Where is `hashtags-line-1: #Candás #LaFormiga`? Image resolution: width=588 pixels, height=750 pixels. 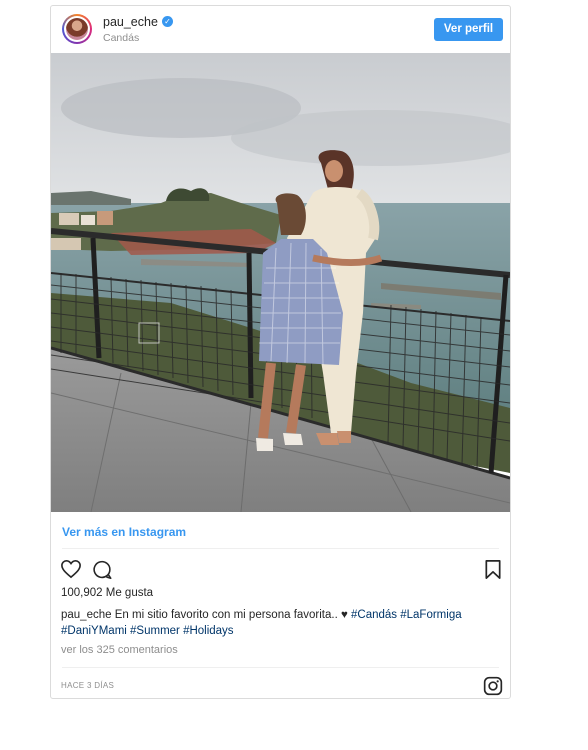
hashtags-line-1: #Candás #LaFormiga is located at coordinates (406, 615).